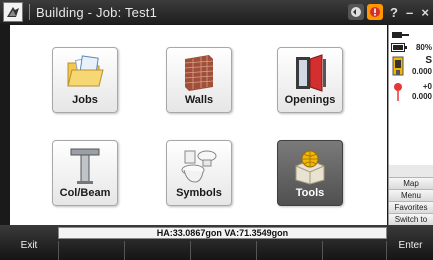 The height and width of the screenshot is (260, 433). I want to click on title-status-icons, so click(365, 12).